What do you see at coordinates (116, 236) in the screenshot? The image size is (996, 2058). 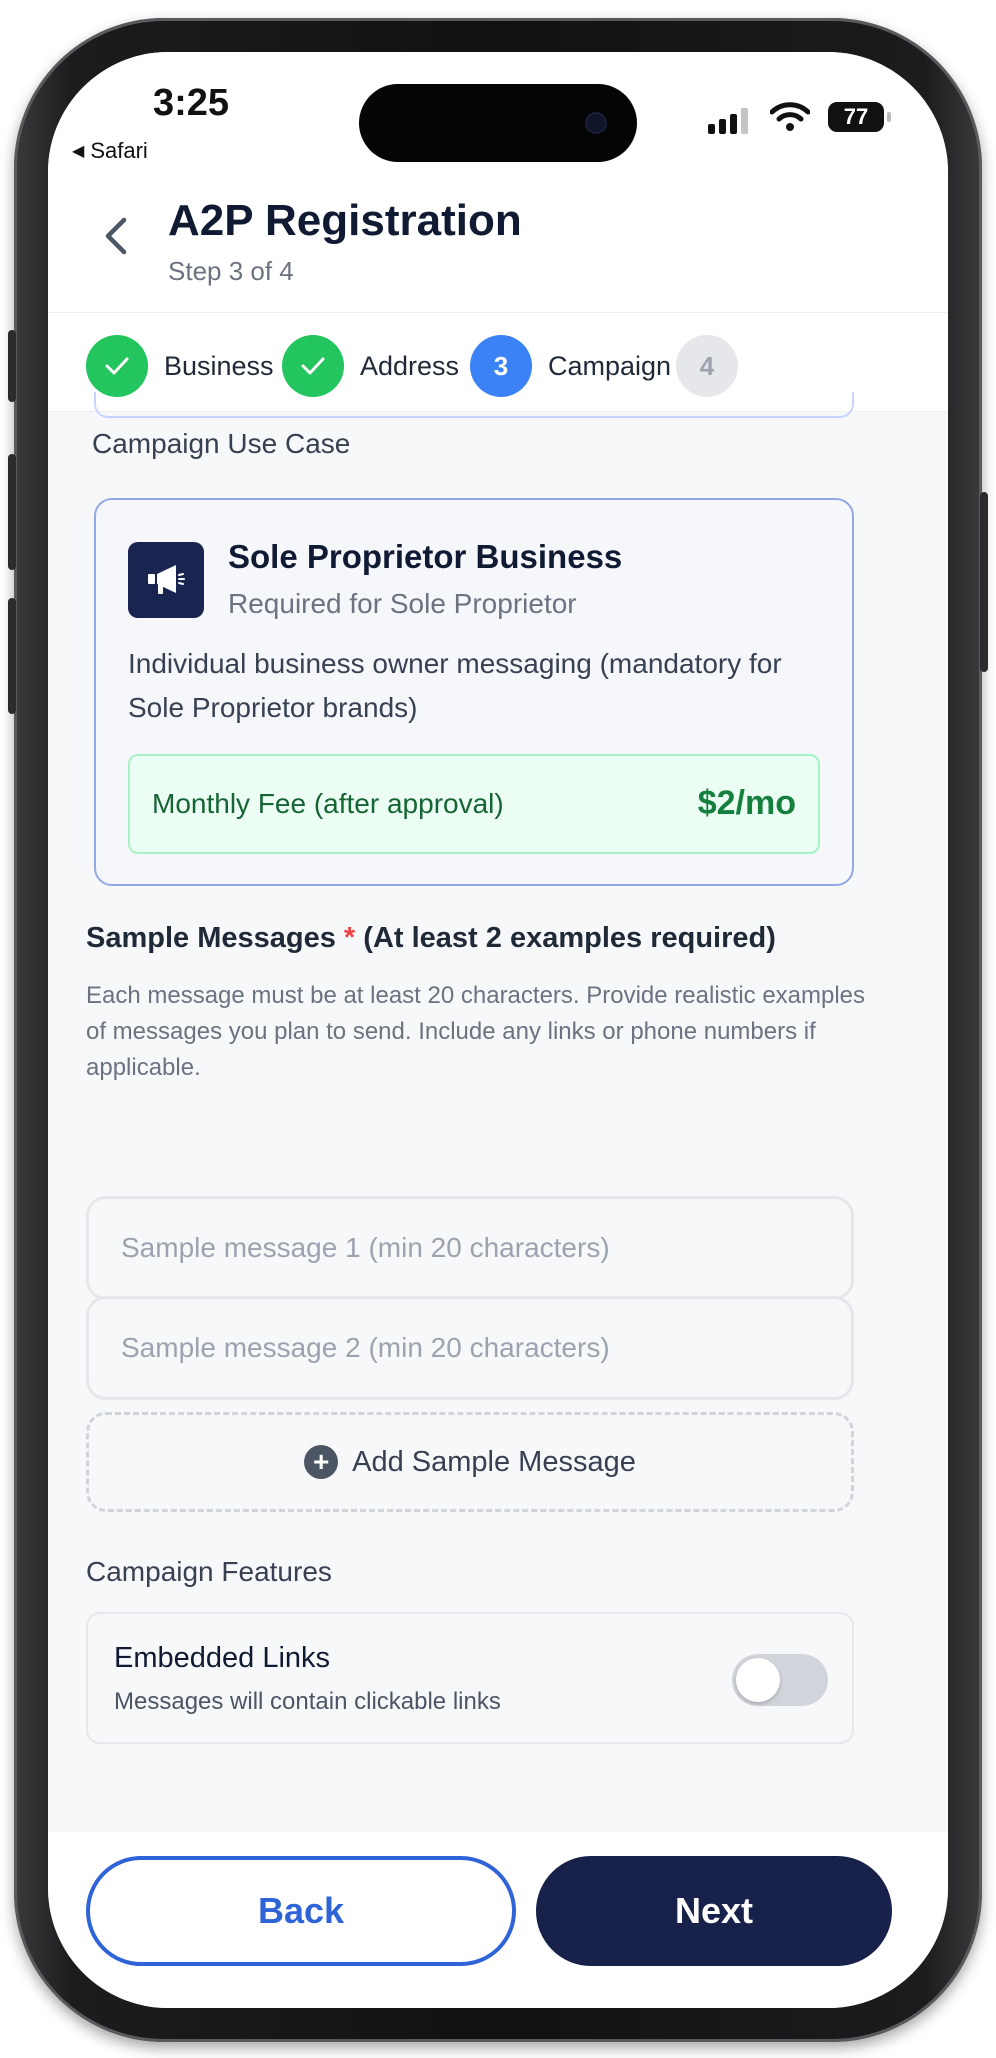 I see `back-chevron-icon` at bounding box center [116, 236].